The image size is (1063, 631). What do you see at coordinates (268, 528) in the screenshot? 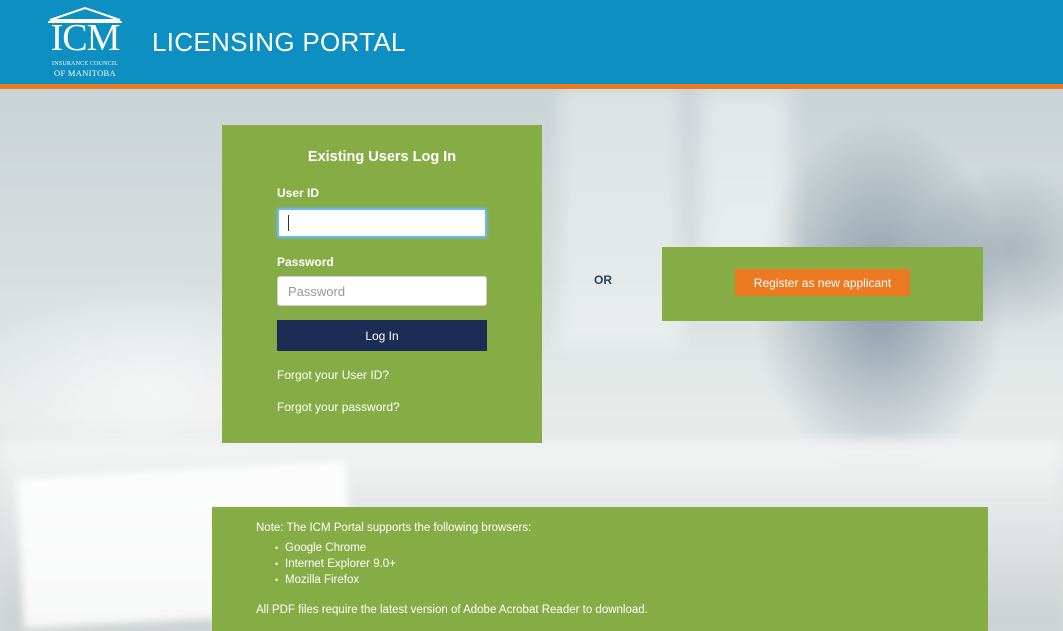
I see `note-label: Note` at bounding box center [268, 528].